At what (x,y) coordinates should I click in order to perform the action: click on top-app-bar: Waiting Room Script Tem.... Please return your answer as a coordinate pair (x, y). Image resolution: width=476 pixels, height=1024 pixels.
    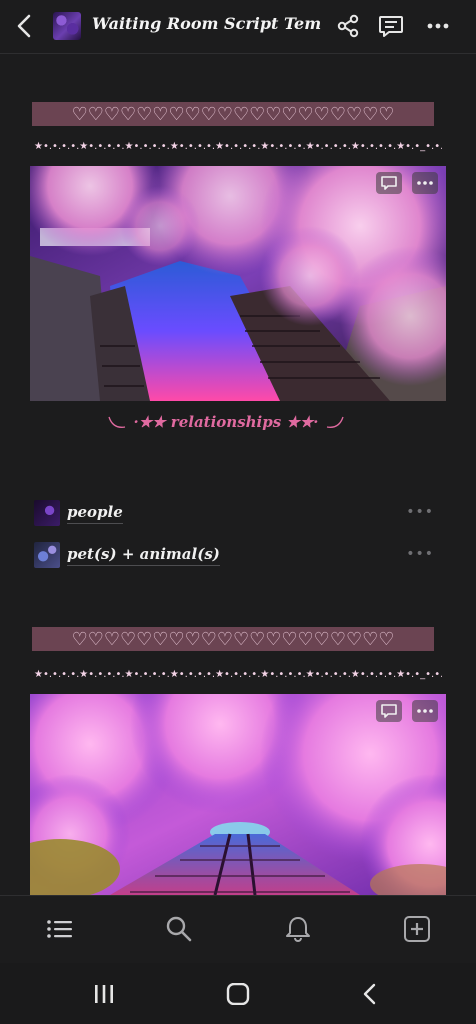
    Looking at the image, I should click on (238, 27).